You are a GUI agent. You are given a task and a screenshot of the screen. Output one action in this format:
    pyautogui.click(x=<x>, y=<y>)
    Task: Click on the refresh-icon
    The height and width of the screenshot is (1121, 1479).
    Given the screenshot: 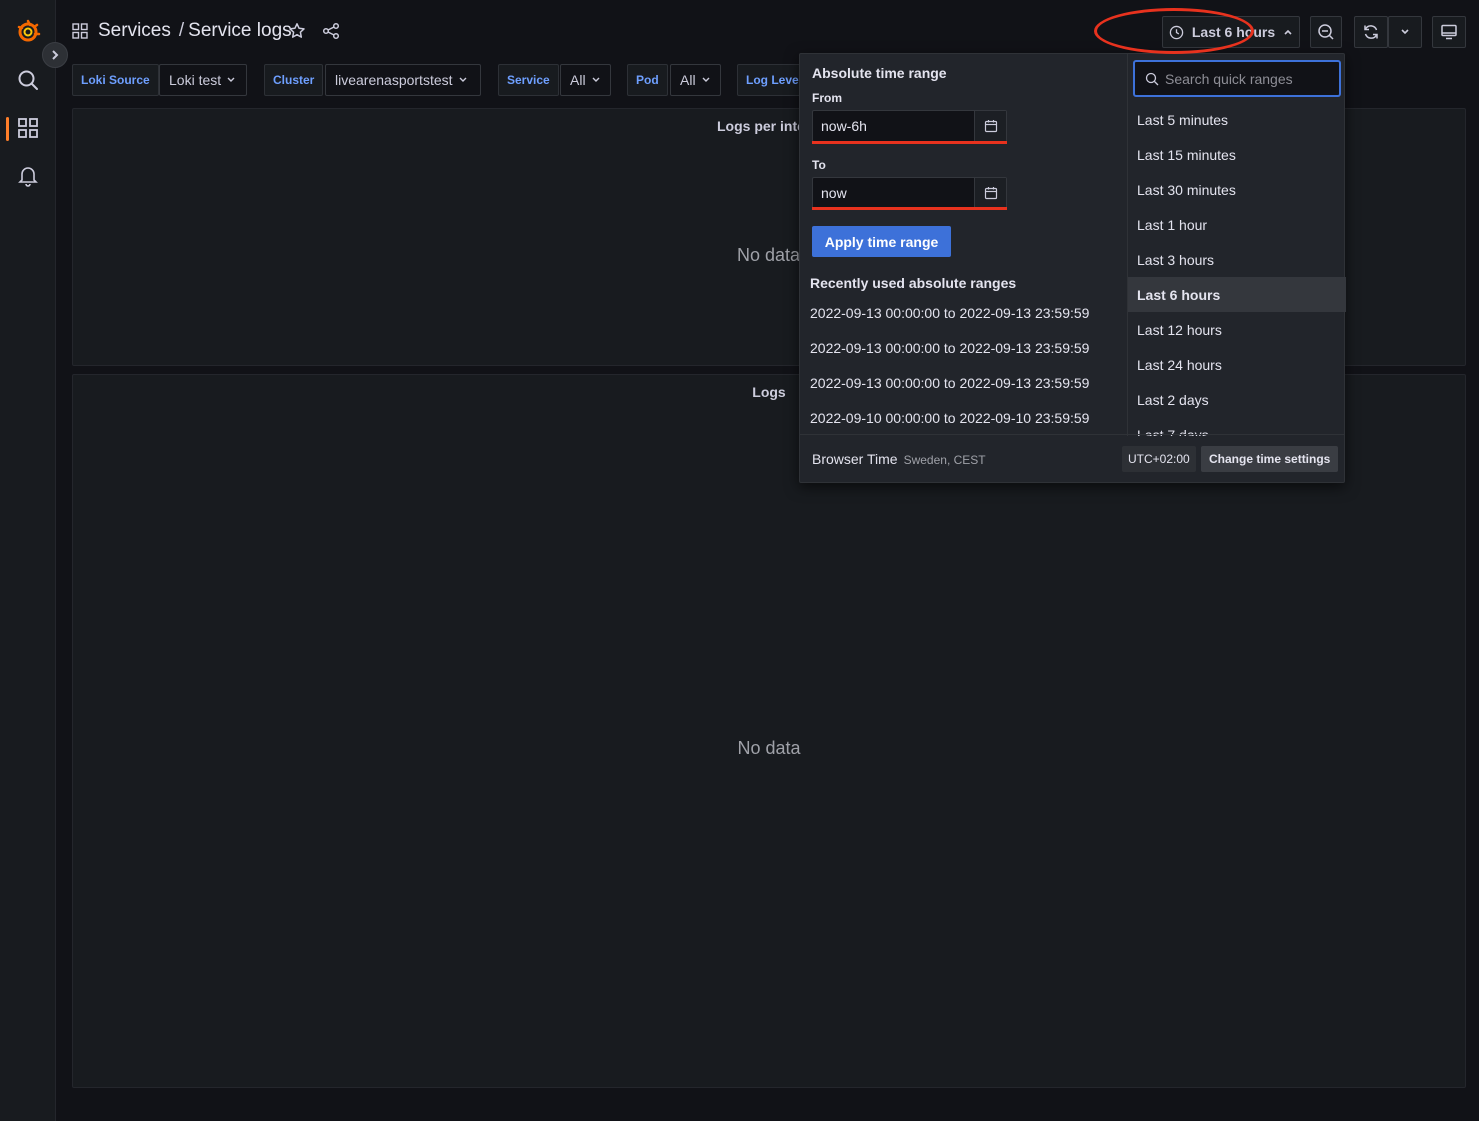 What is the action you would take?
    pyautogui.click(x=1371, y=32)
    